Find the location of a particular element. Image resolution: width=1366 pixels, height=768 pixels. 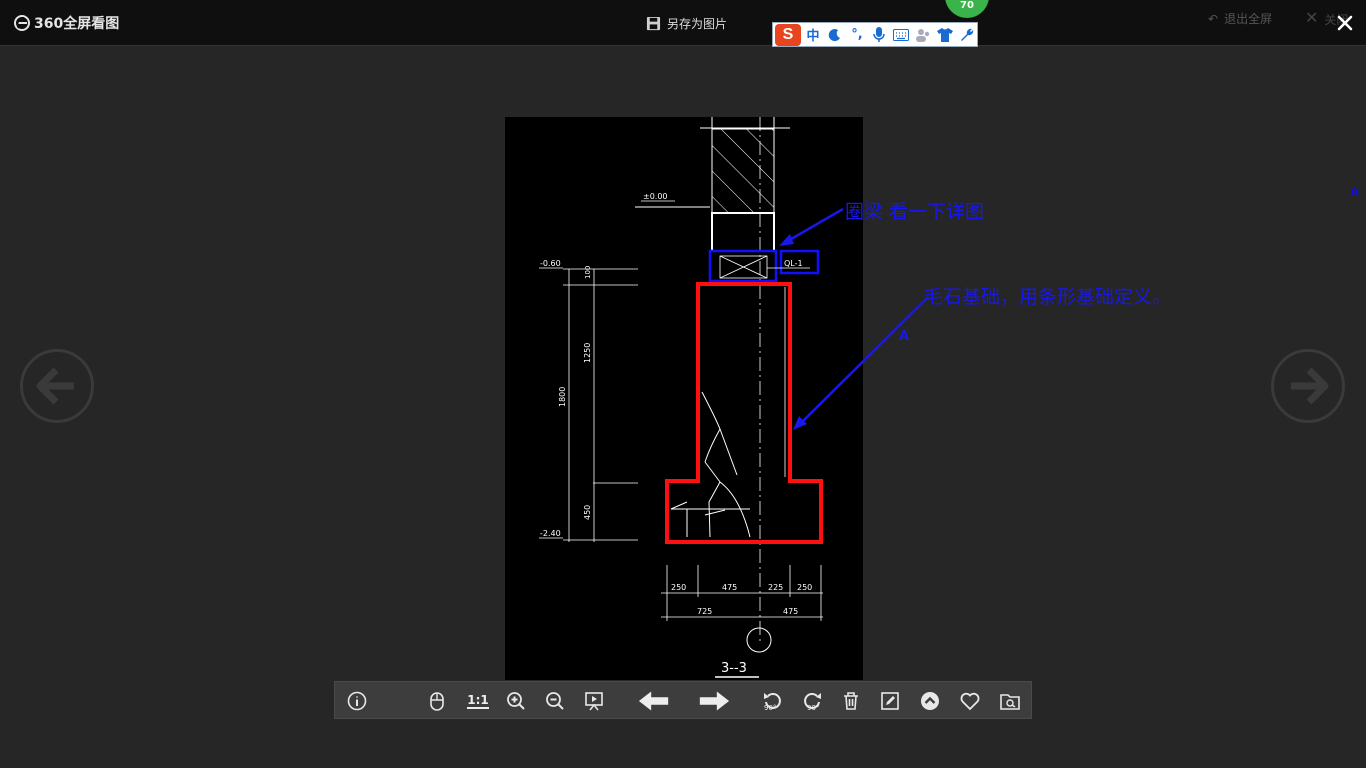

rotate-cw-button: 90° is located at coordinates (812, 701).